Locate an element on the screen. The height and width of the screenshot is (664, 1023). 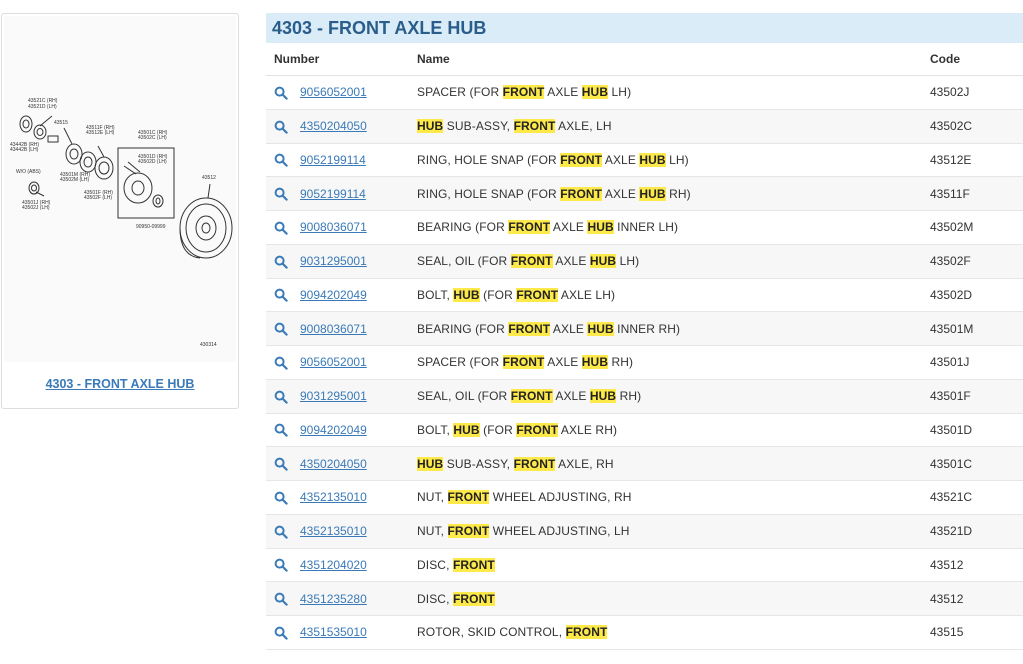
part-name-text: SPACER (FOR is located at coordinates (460, 362).